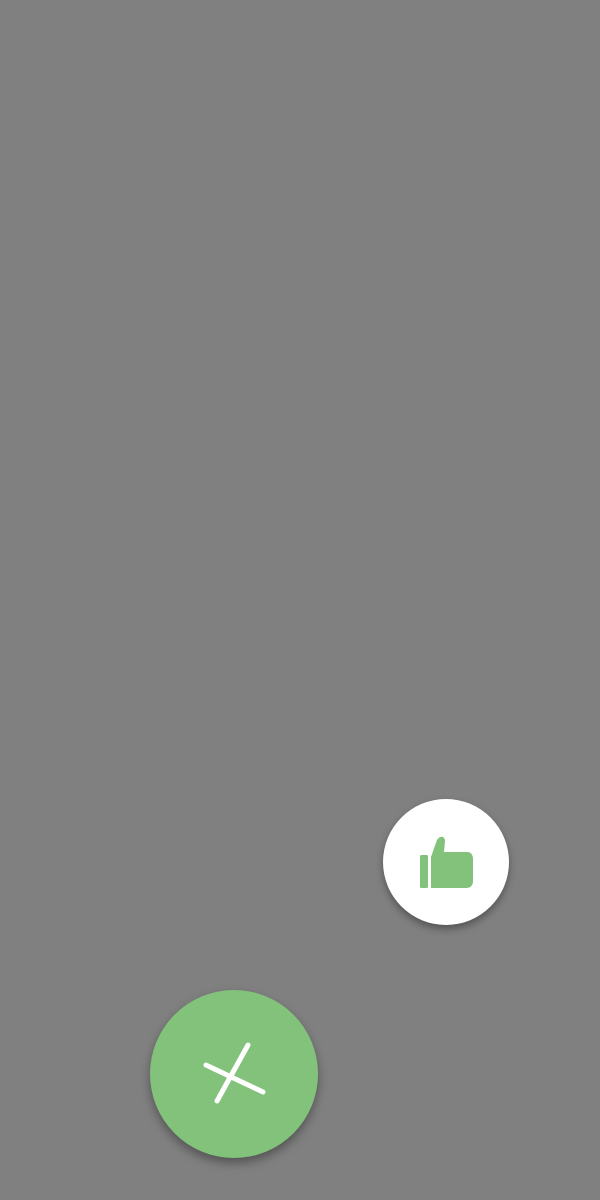 This screenshot has width=600, height=1200. I want to click on close-icon, so click(234, 1074).